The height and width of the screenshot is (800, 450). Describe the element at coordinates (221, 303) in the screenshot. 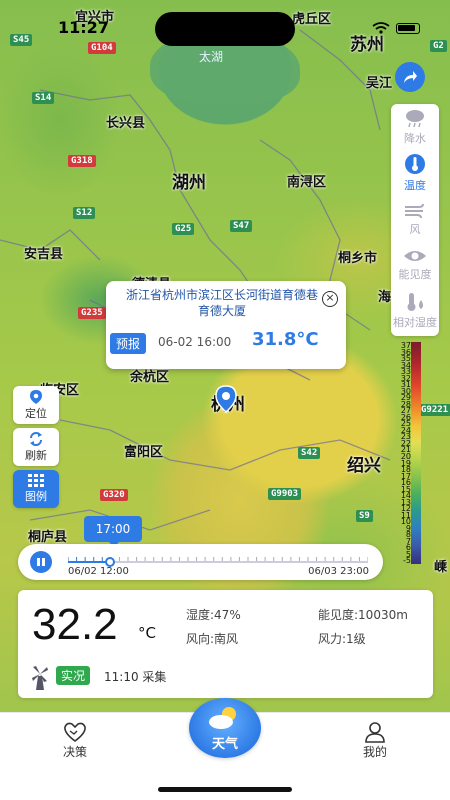

I see `popup-address: 浙江省杭州市滨江区长河街道育德巷育德大厦` at that location.